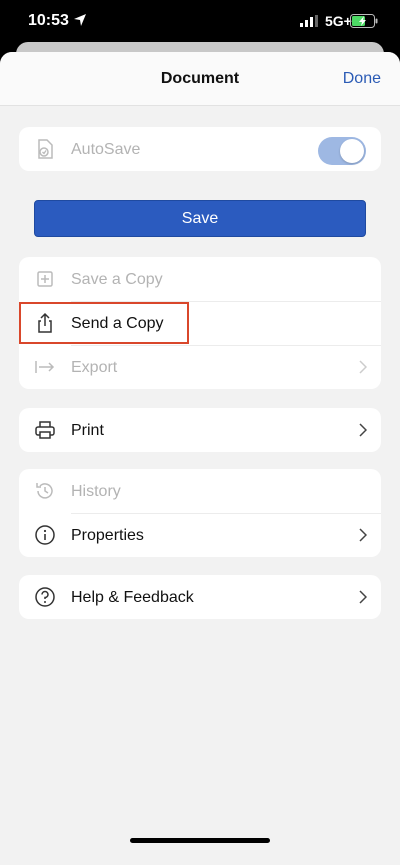 This screenshot has height=865, width=400. I want to click on save-button: Save, so click(200, 218).